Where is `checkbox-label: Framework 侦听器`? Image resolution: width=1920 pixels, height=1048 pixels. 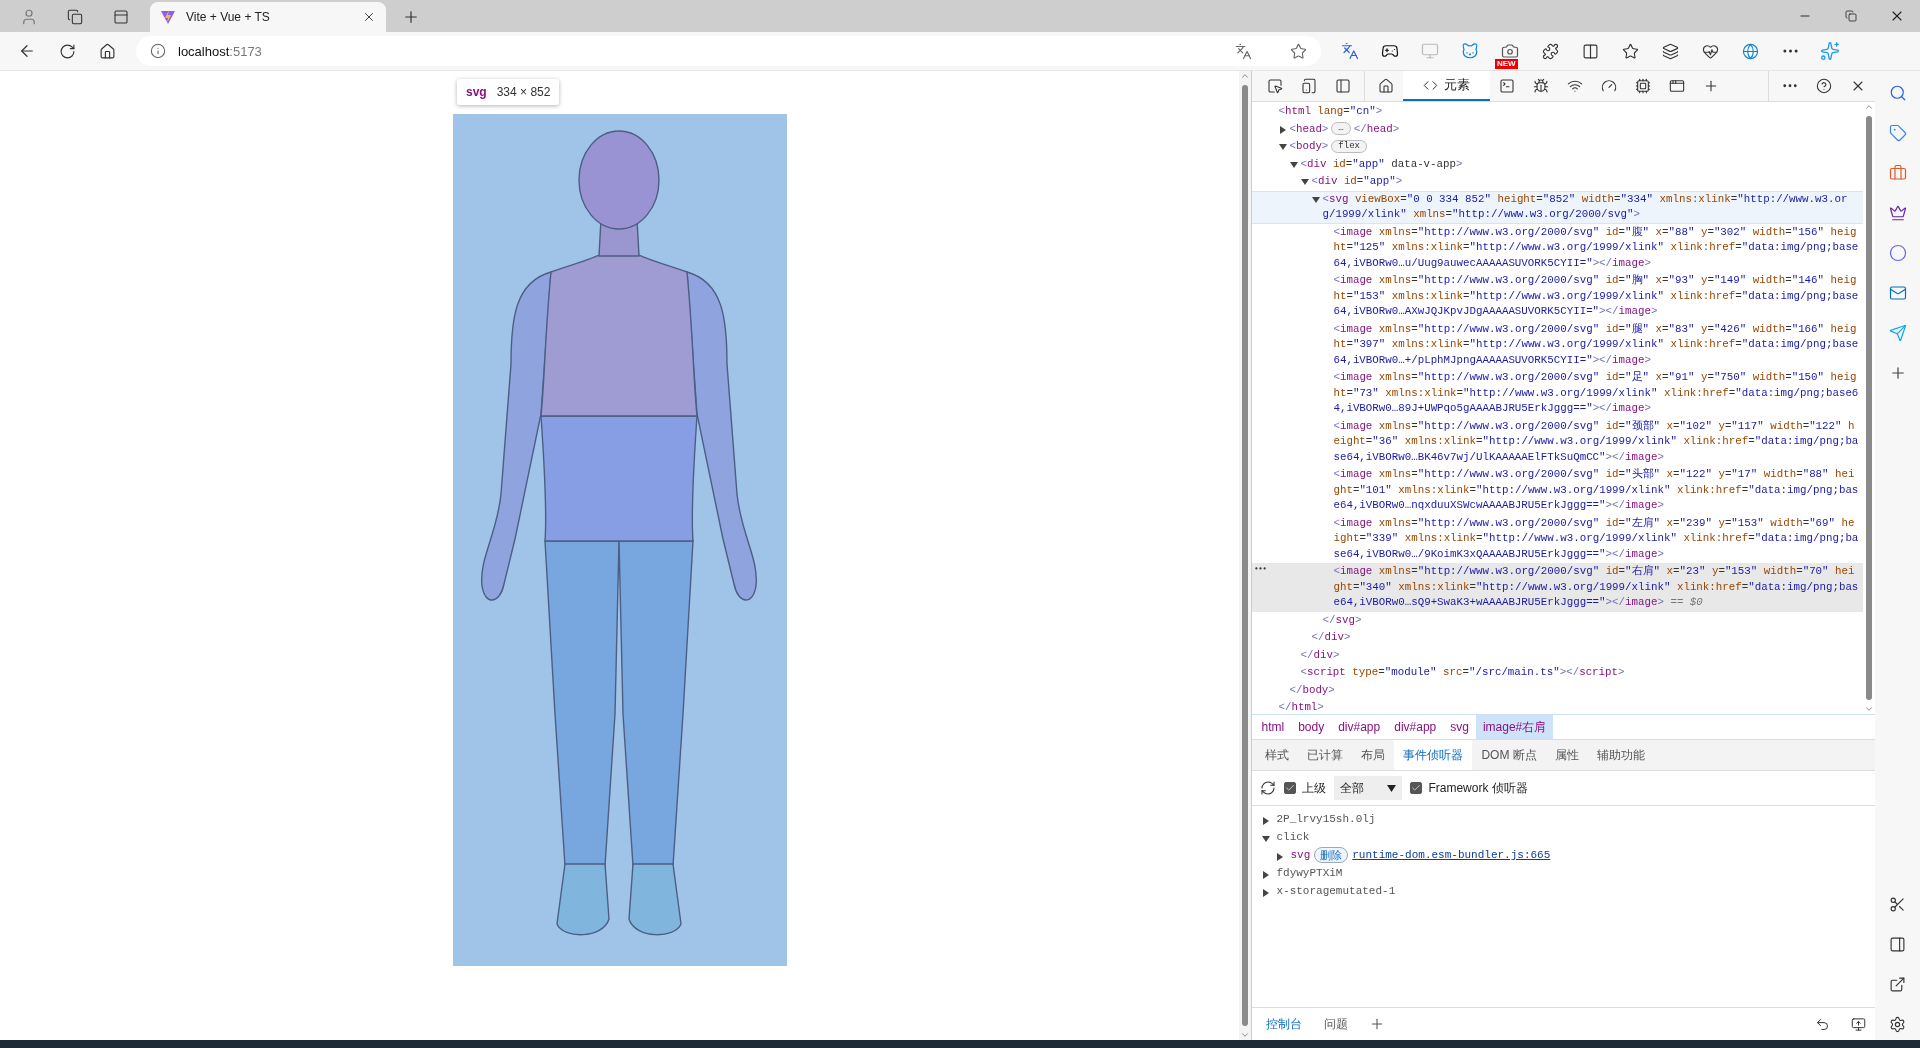
checkbox-label: Framework 侦听器 is located at coordinates (1478, 788).